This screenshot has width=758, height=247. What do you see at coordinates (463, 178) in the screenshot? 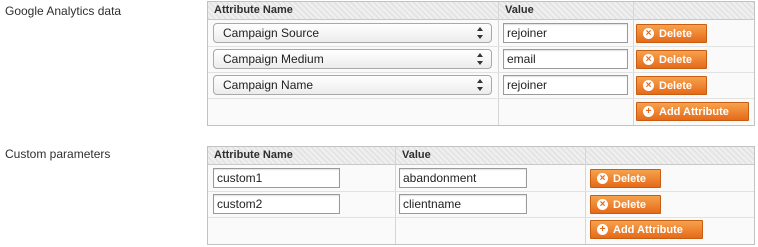
I see `custom-row1-value-input: abandonment` at bounding box center [463, 178].